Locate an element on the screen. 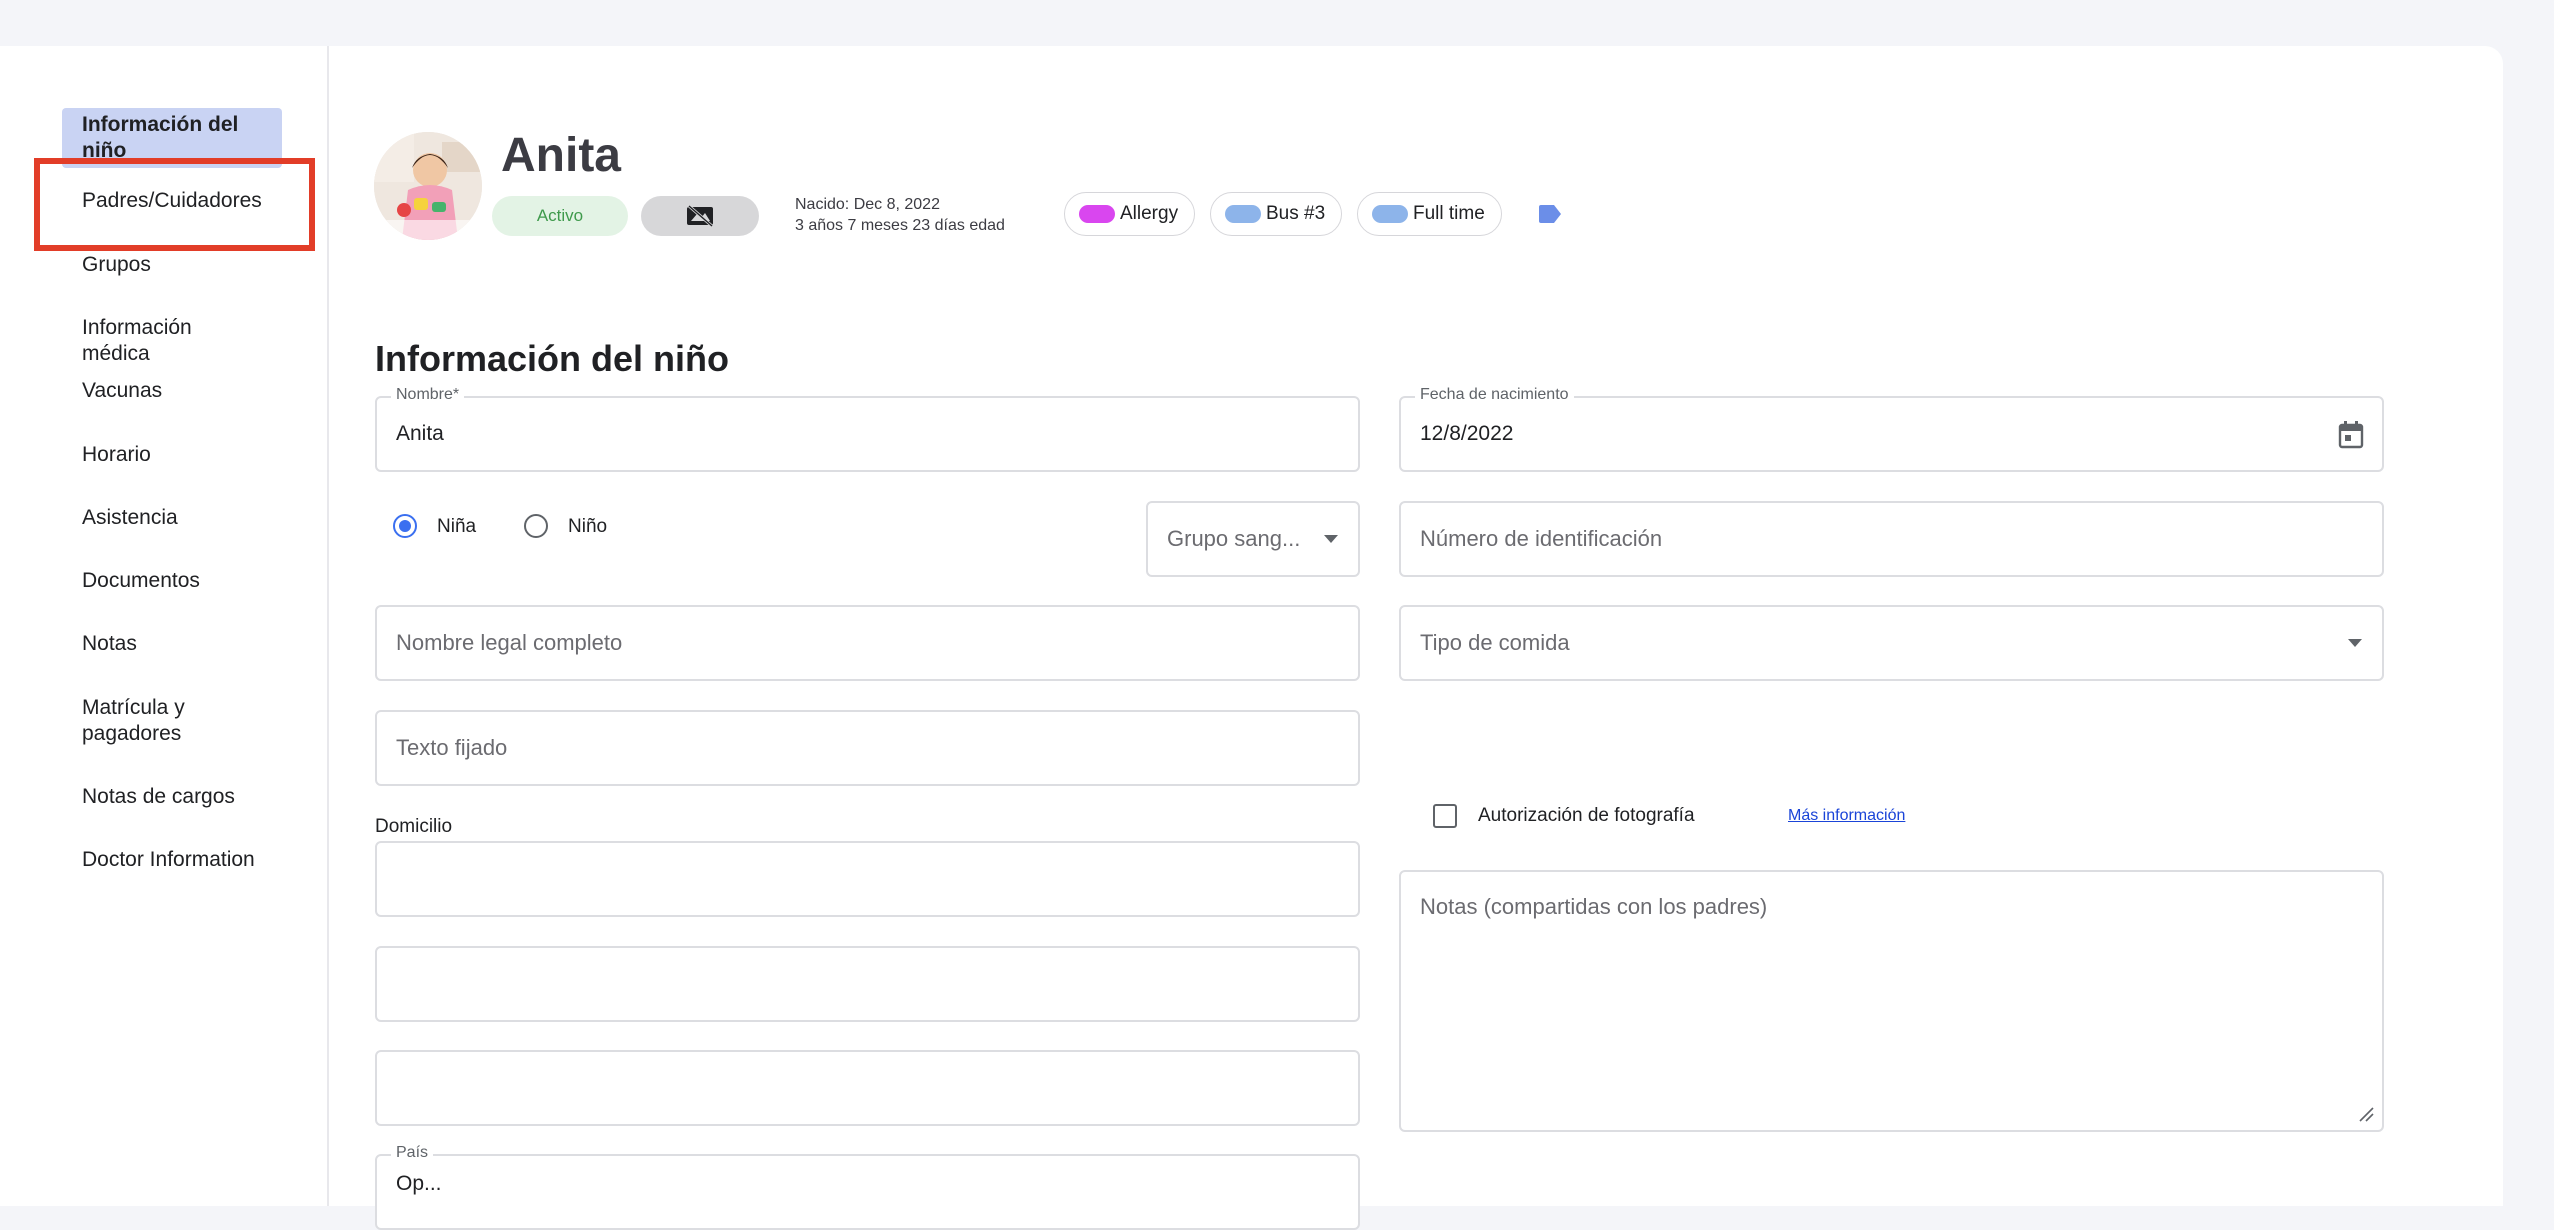 The width and height of the screenshot is (2554, 1230). name-field: Nombre* Anita is located at coordinates (867, 429).